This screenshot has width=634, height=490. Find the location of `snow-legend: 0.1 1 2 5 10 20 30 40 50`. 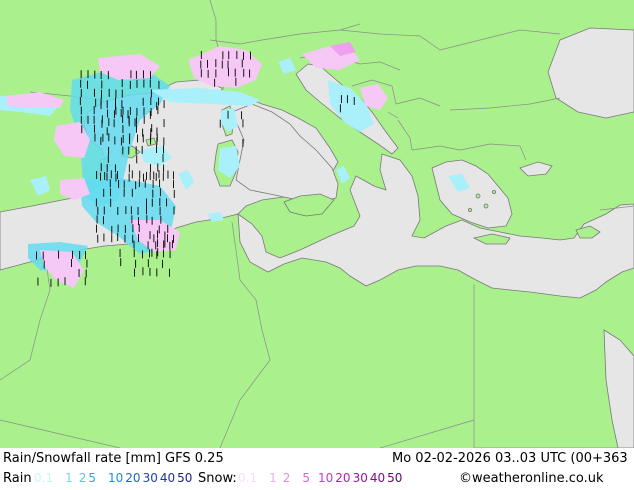

snow-legend: 0.1 1 2 5 10 20 30 40 50 is located at coordinates (321, 478).